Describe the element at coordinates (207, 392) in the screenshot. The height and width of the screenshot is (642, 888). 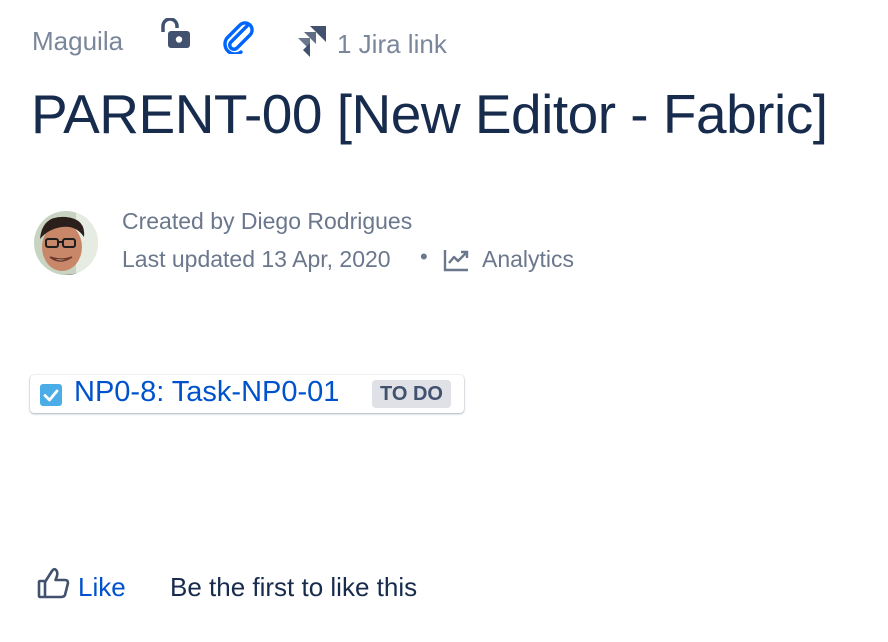
I see `issue-key-summary: NP0-8: Task-NP0-01` at that location.